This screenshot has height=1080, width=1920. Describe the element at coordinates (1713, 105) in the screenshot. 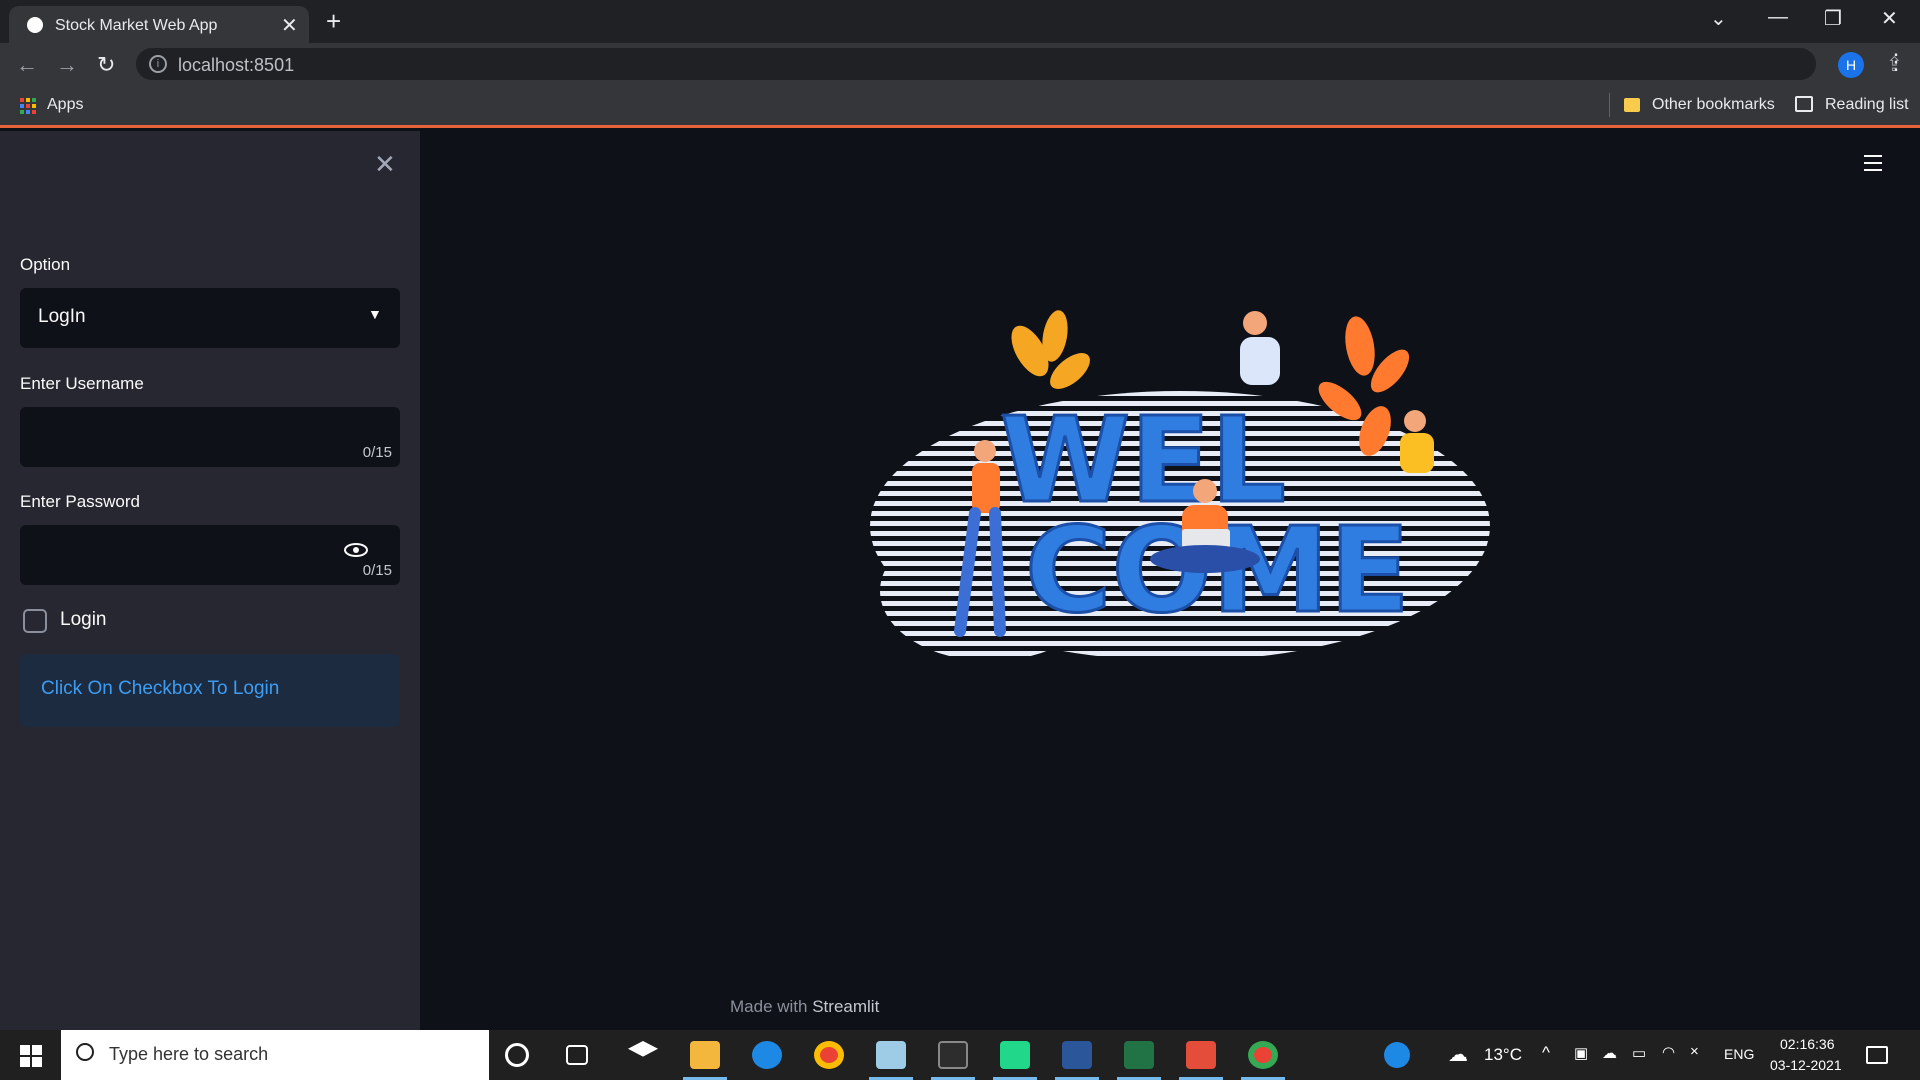

I see `other-bookmarks: Other bookmarks` at that location.